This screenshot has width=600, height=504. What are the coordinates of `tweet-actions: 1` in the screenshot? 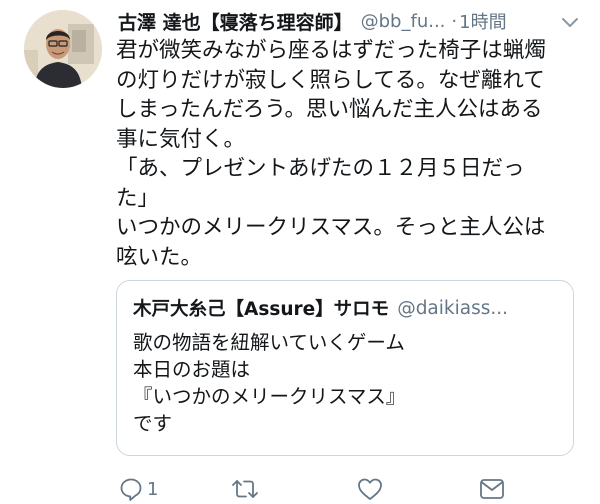 It's located at (351, 489).